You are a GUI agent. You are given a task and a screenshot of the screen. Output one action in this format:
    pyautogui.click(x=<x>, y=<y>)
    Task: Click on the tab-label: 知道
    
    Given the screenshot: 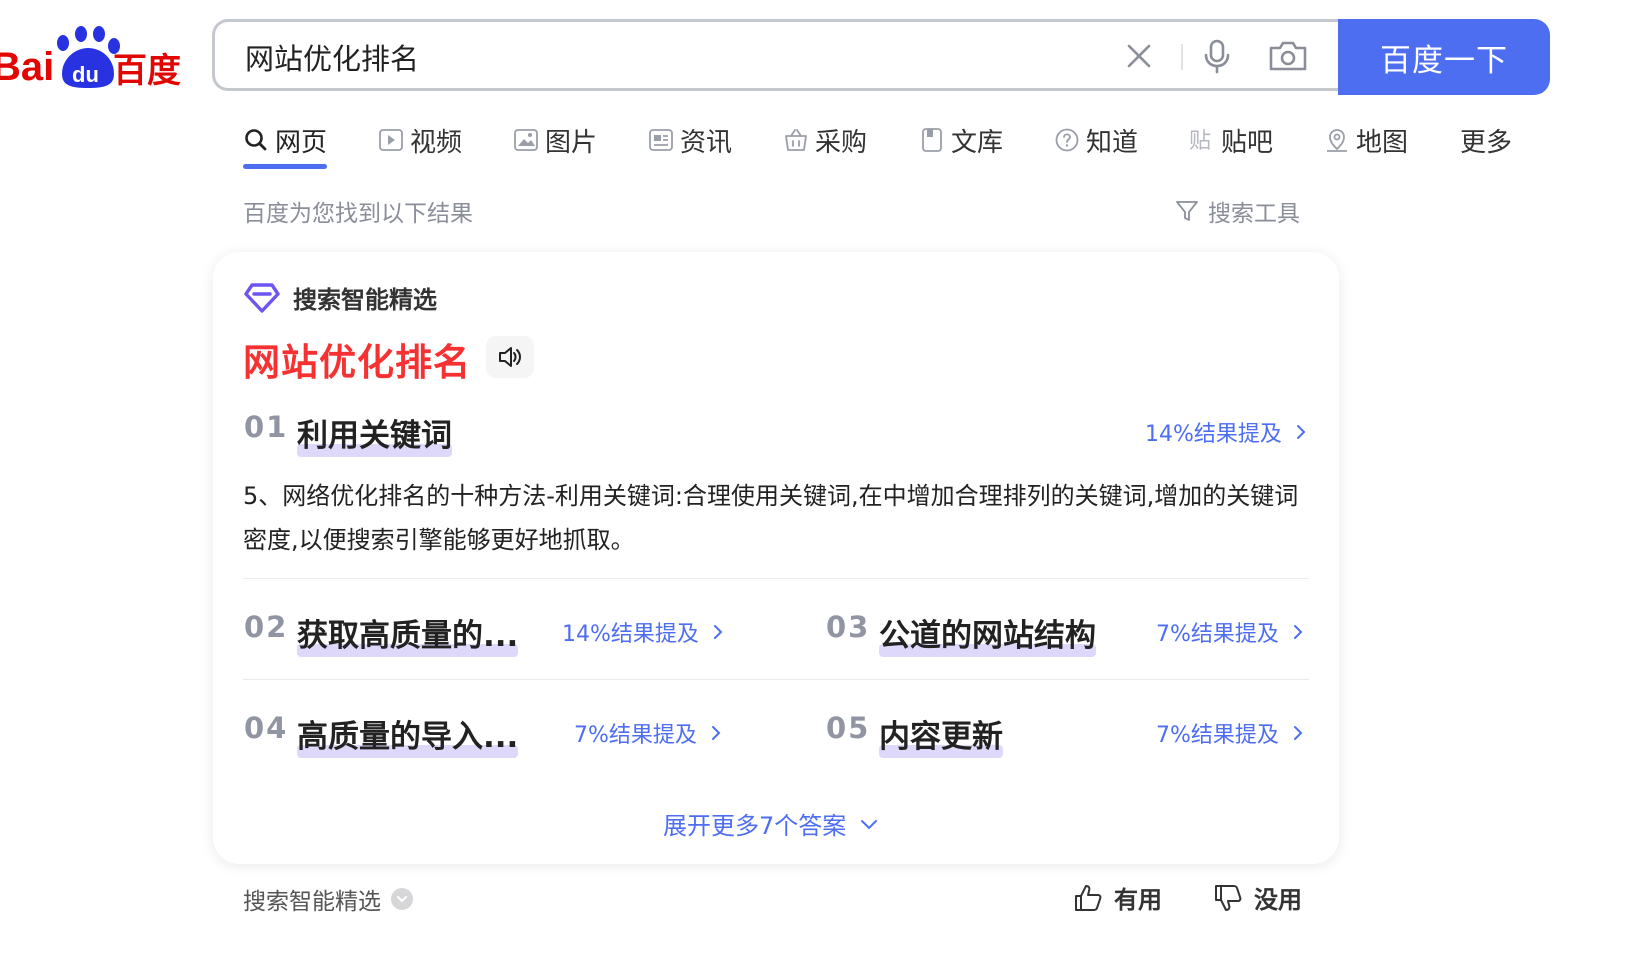 What is the action you would take?
    pyautogui.click(x=1112, y=142)
    